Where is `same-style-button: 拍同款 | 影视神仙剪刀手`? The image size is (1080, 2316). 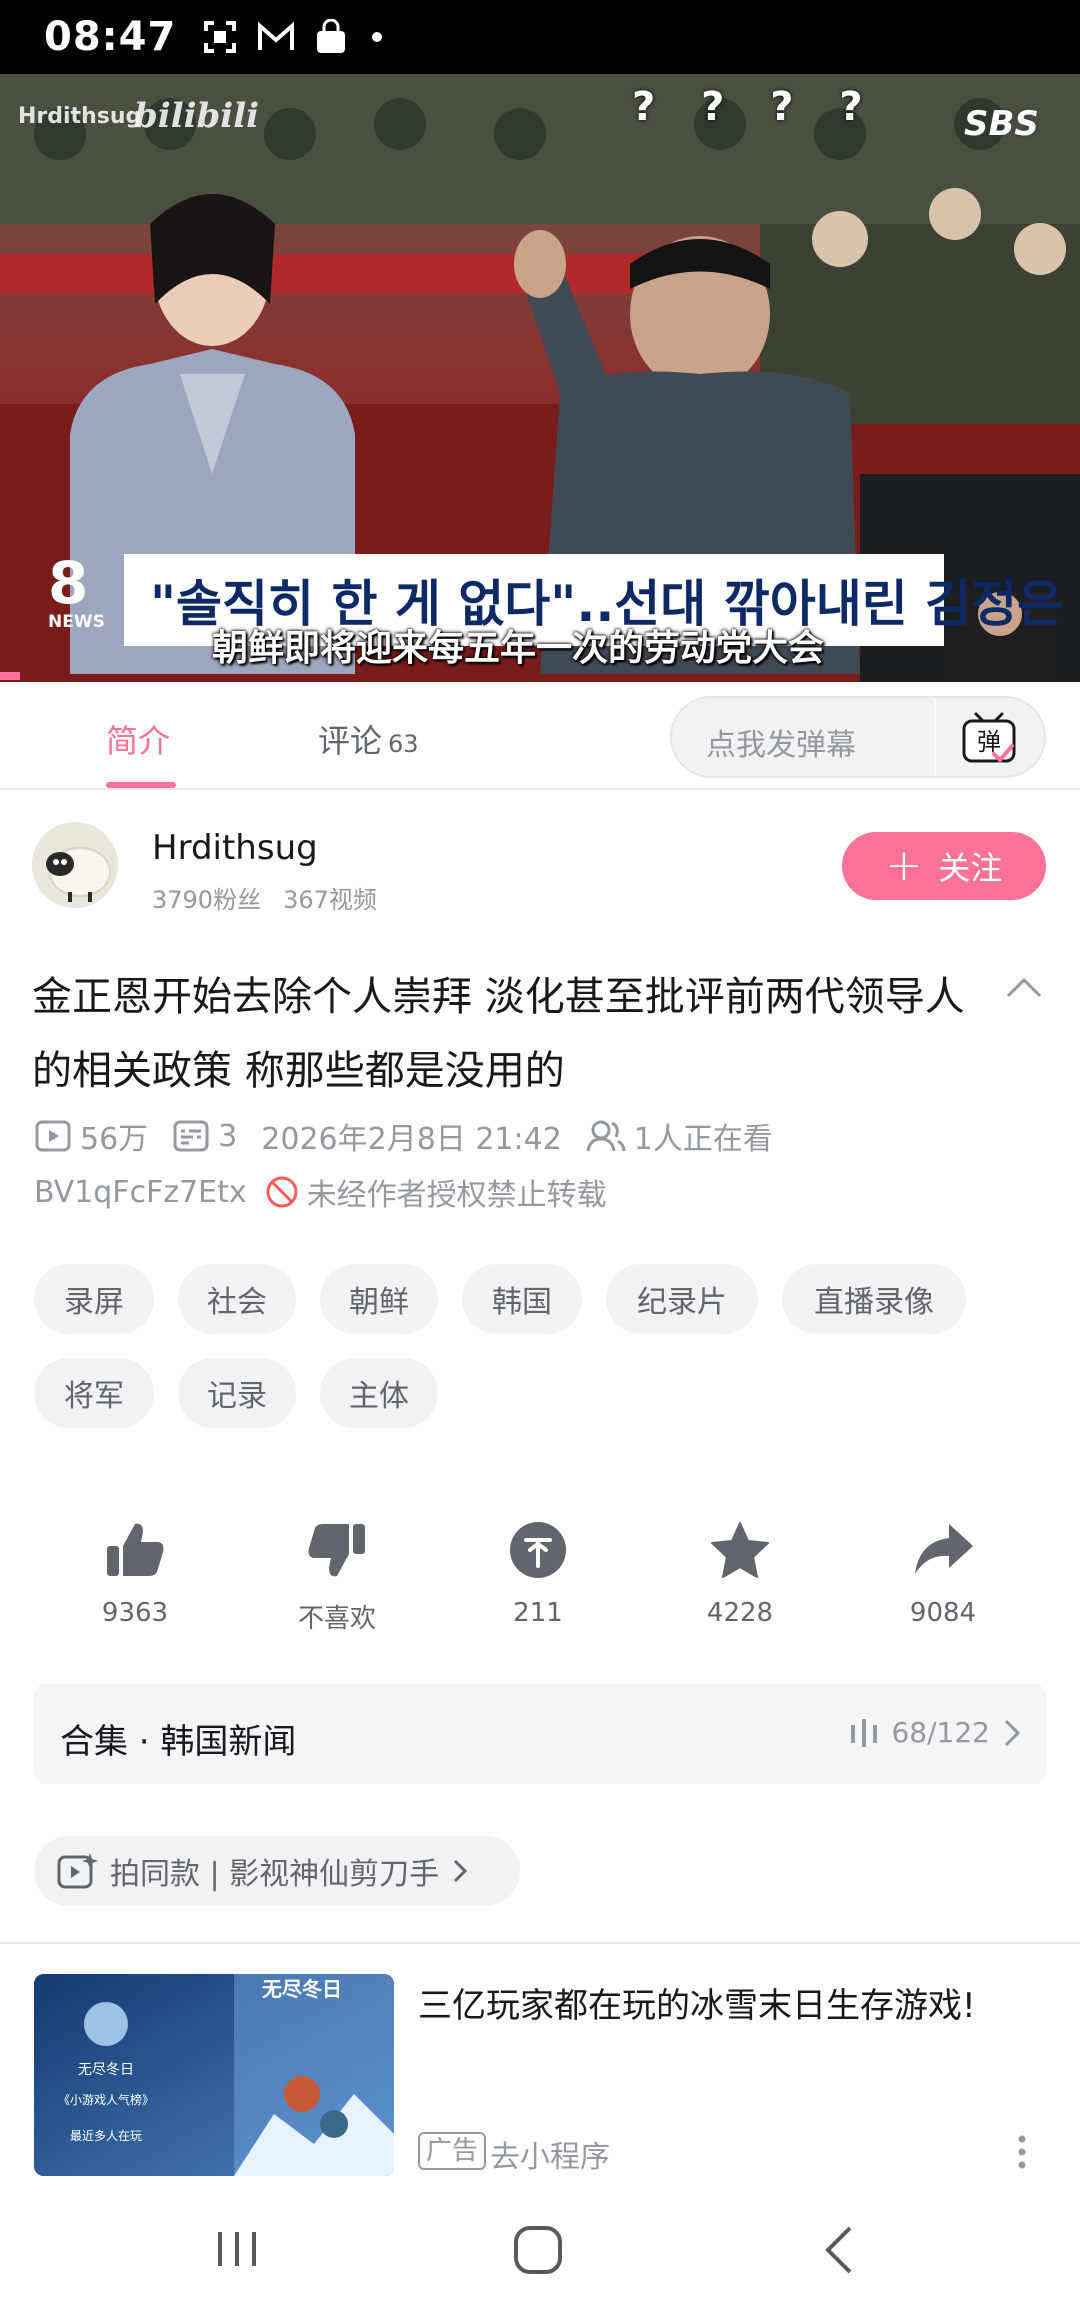
same-style-button: 拍同款 | 影视神仙剪刀手 is located at coordinates (277, 1871).